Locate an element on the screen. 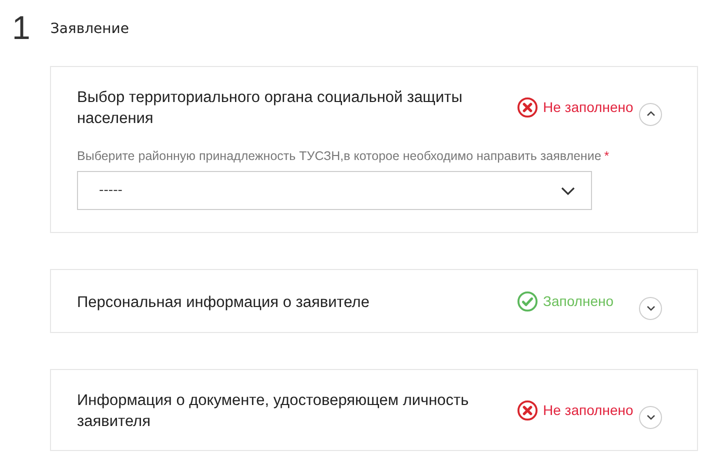  section-title: Выбор территориального органа социальной защиты населения is located at coordinates (270, 108).